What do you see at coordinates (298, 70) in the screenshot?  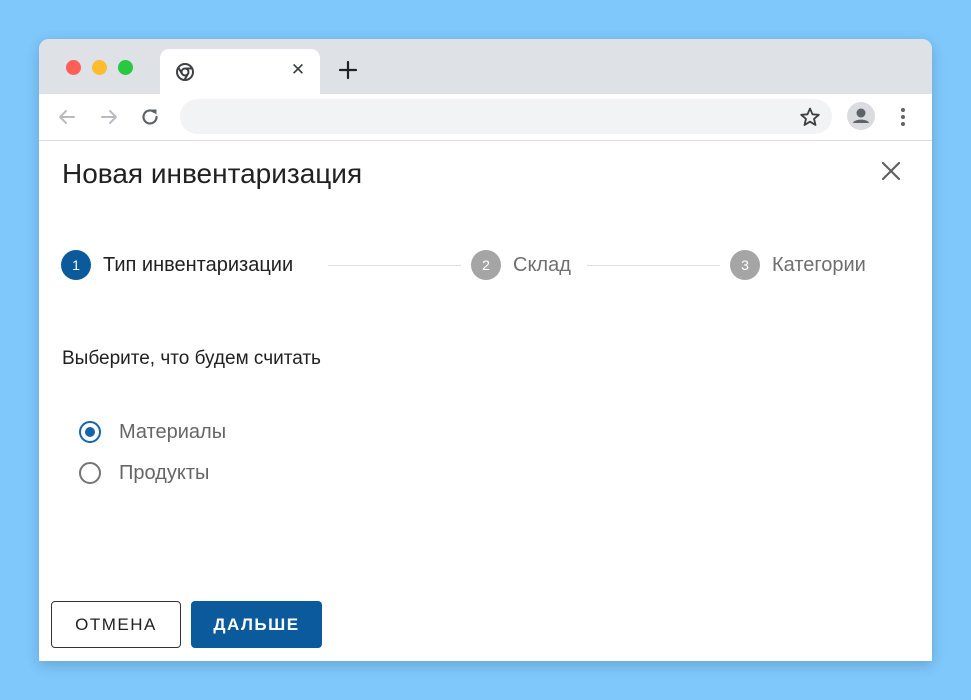 I see `tab-close-icon: ✕` at bounding box center [298, 70].